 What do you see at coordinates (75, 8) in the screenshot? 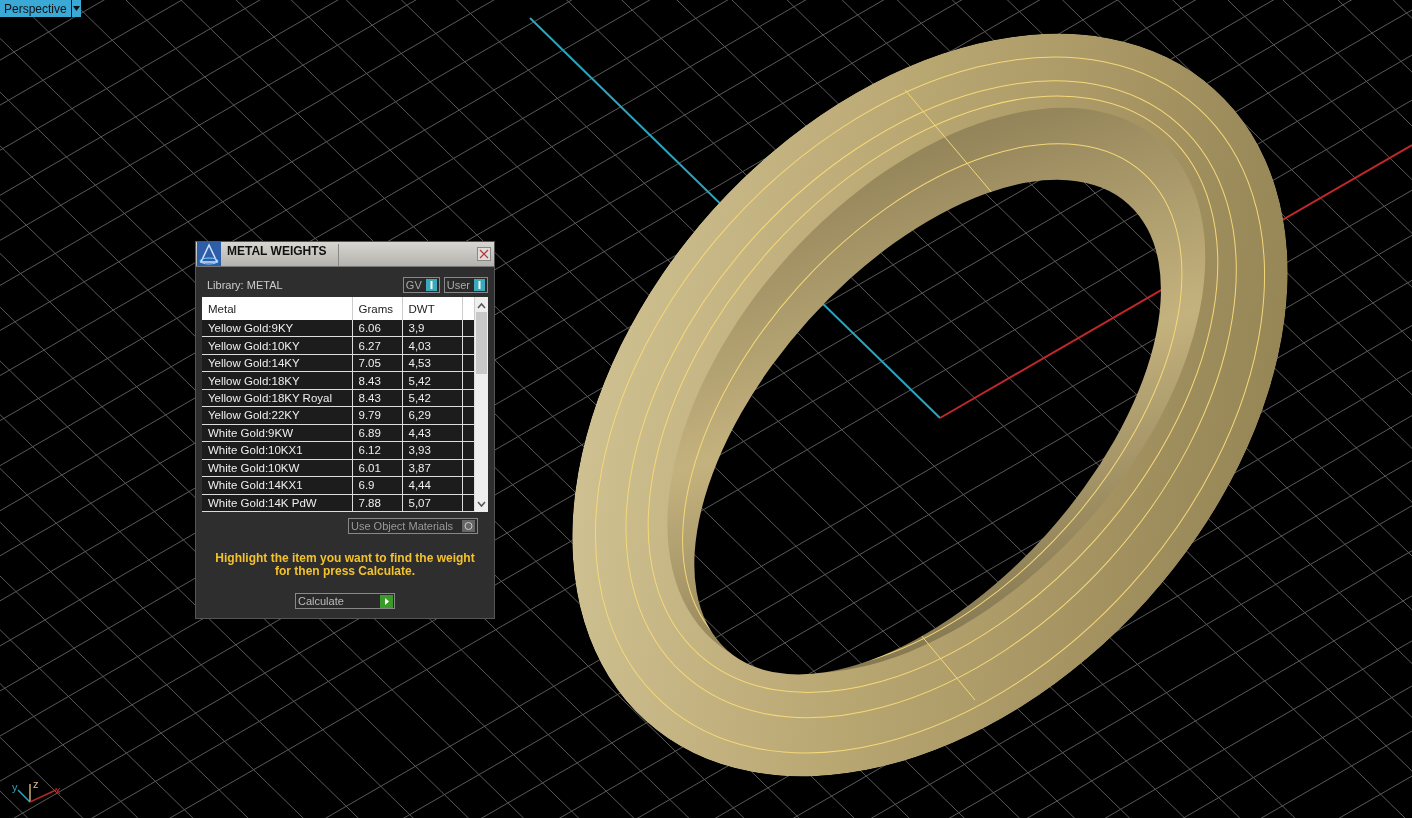
I see `caret-icon` at bounding box center [75, 8].